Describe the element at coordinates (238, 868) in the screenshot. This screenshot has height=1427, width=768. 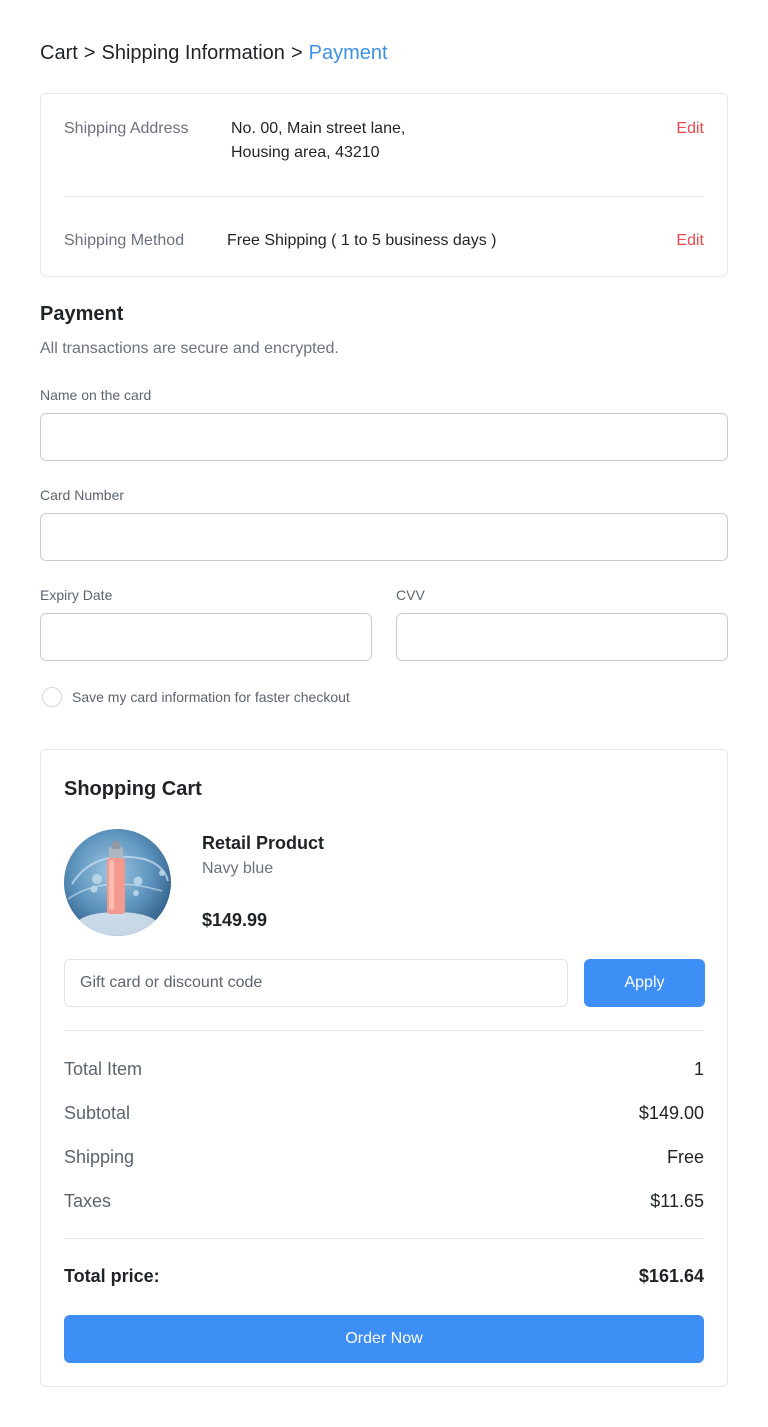
I see `product-variant: Navy blue` at that location.